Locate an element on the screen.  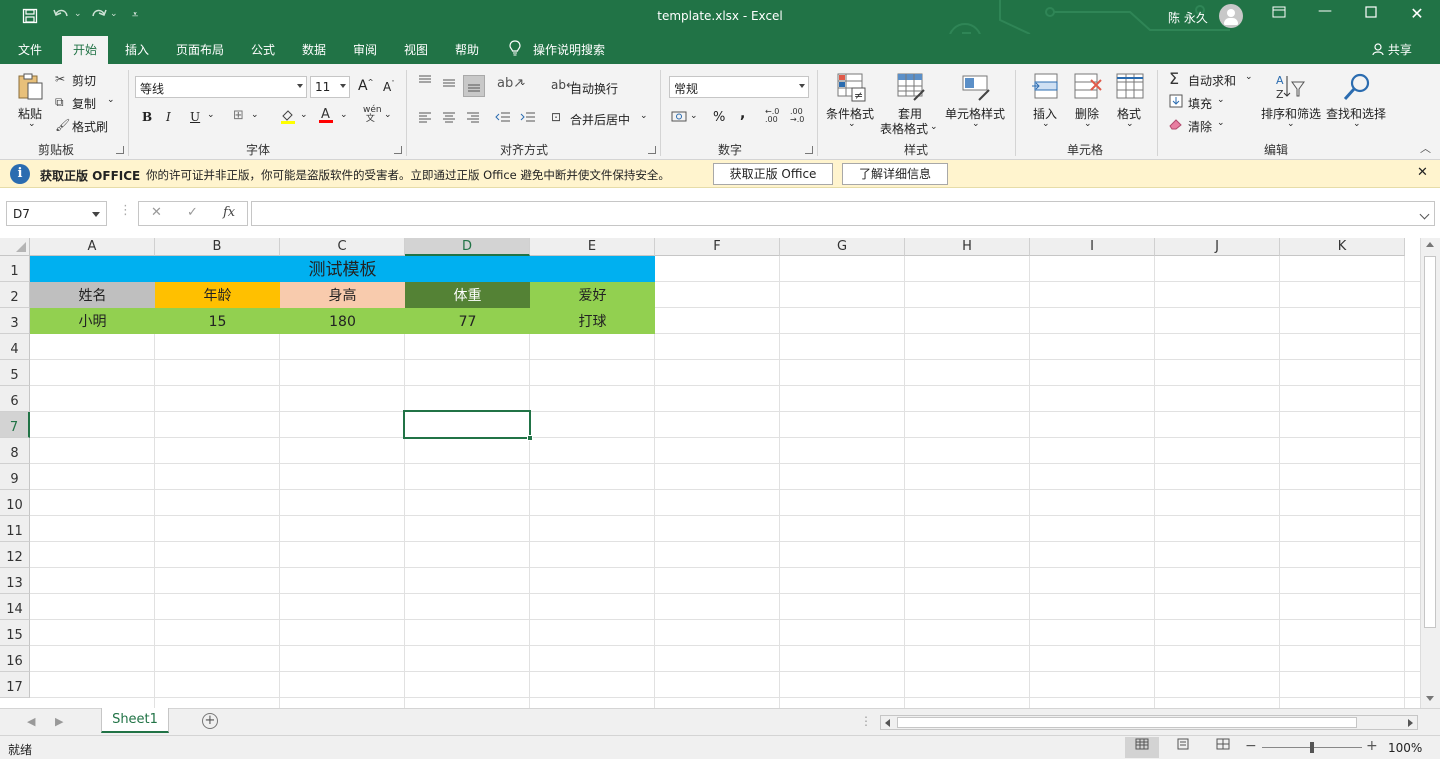
comma-style-button: , is located at coordinates (742, 114).